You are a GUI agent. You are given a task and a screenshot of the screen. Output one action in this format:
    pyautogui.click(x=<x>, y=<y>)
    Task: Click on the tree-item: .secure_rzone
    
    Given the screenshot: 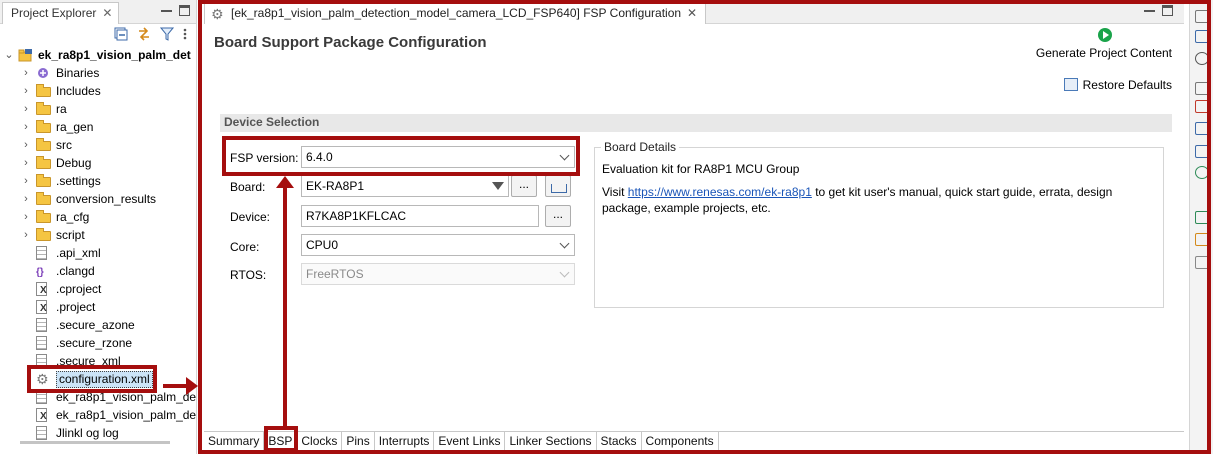 What is the action you would take?
    pyautogui.click(x=98, y=343)
    